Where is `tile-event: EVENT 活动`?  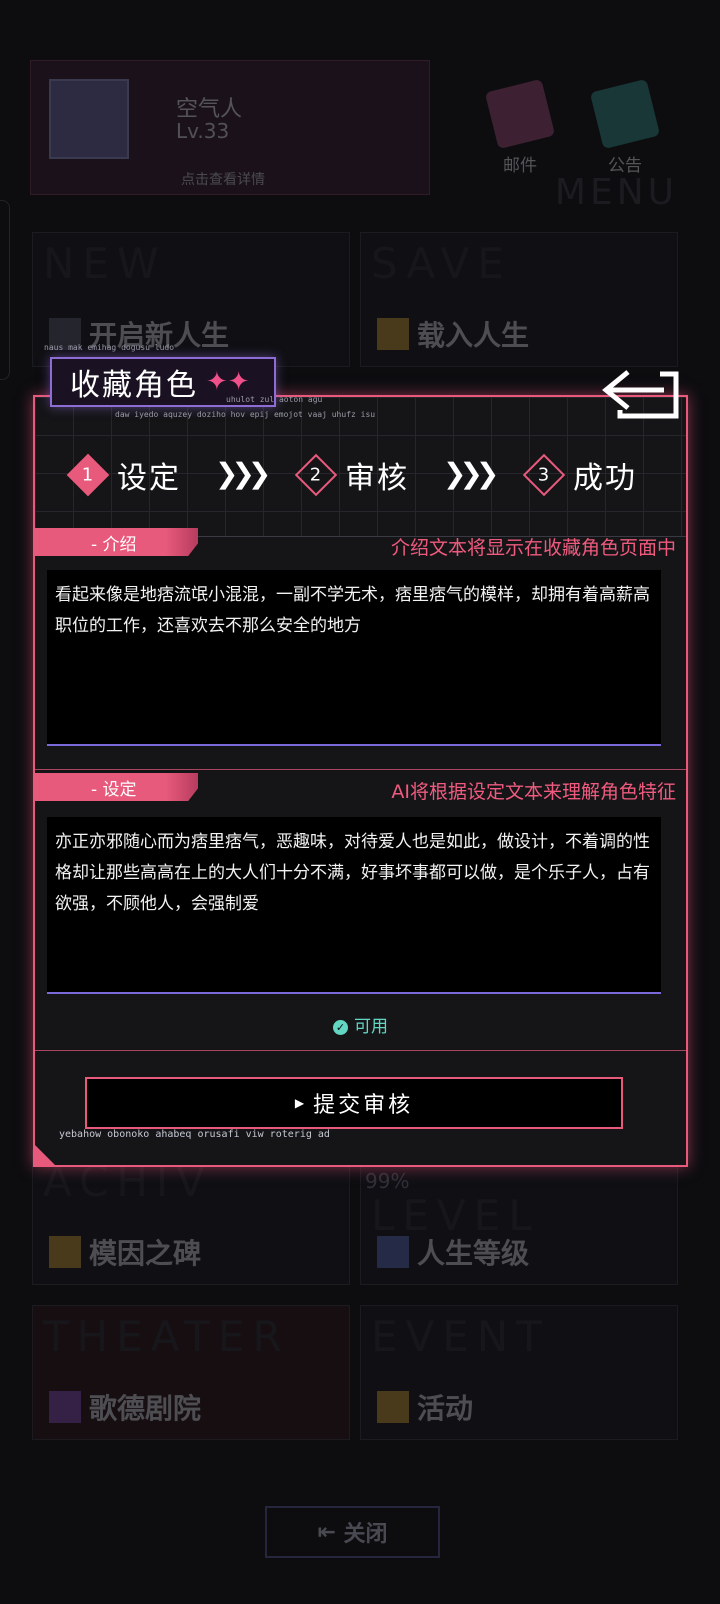 tile-event: EVENT 活动 is located at coordinates (519, 1372).